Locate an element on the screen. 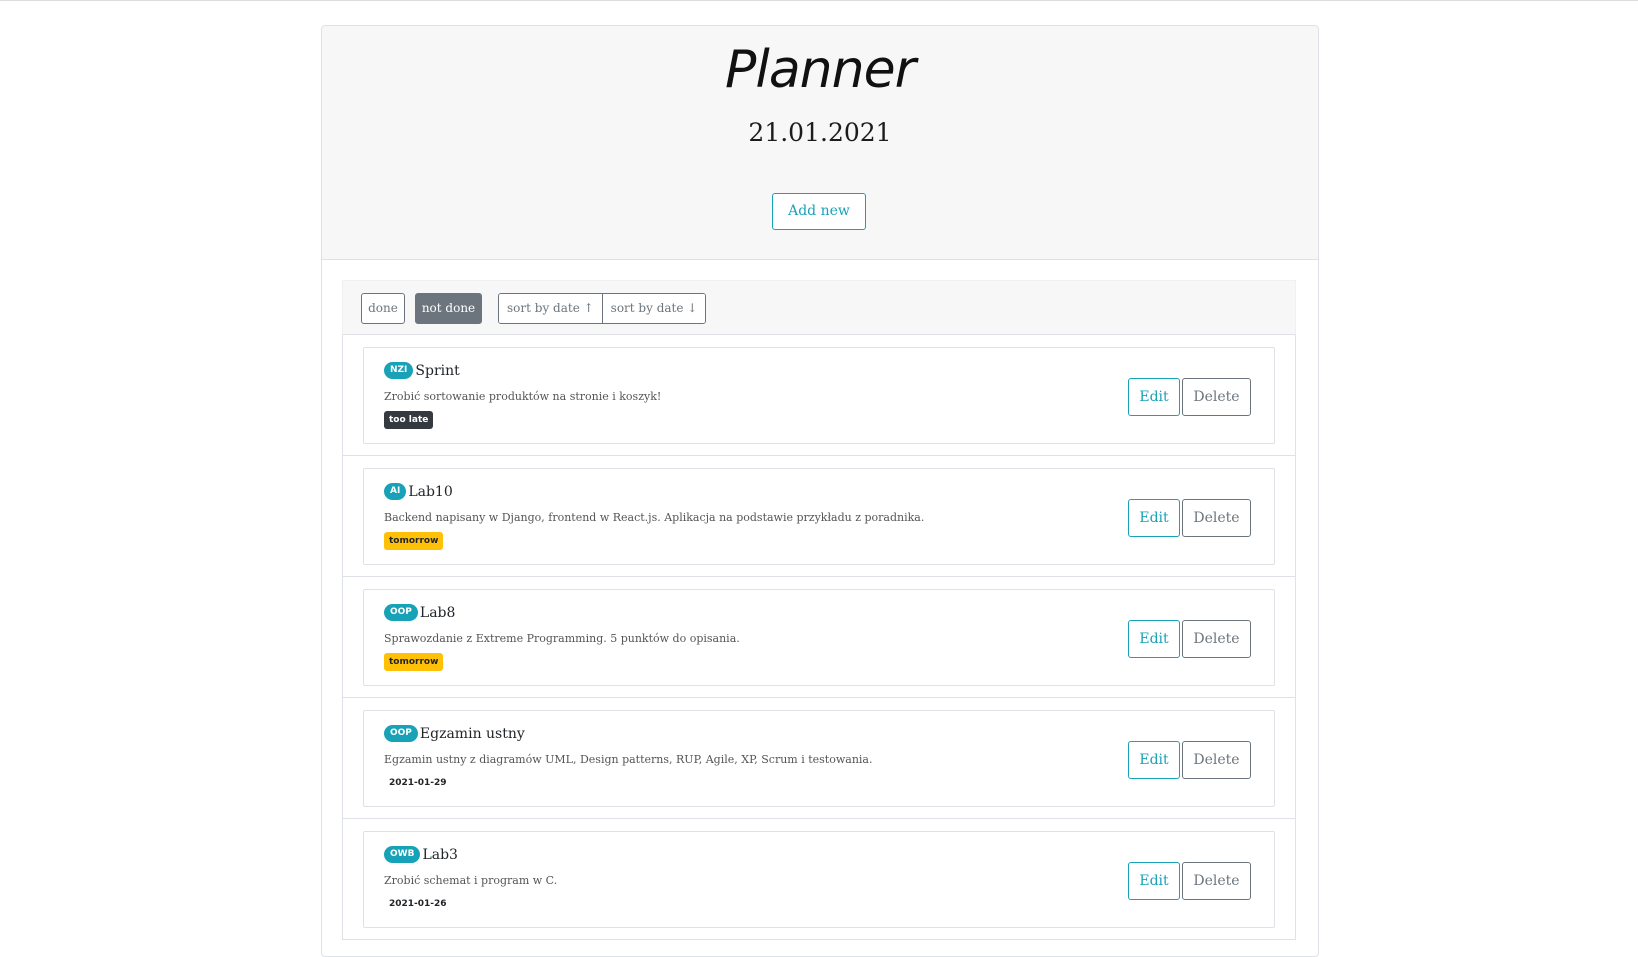 The image size is (1638, 957). planner-header: Planner 21.01.2021 Add new is located at coordinates (820, 143).